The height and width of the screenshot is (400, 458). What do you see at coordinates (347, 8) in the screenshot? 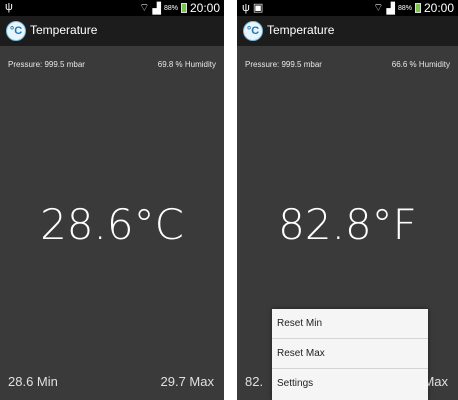
I see `status-bar: ψ ▣ ⌔ ▟ 88% 20:00` at bounding box center [347, 8].